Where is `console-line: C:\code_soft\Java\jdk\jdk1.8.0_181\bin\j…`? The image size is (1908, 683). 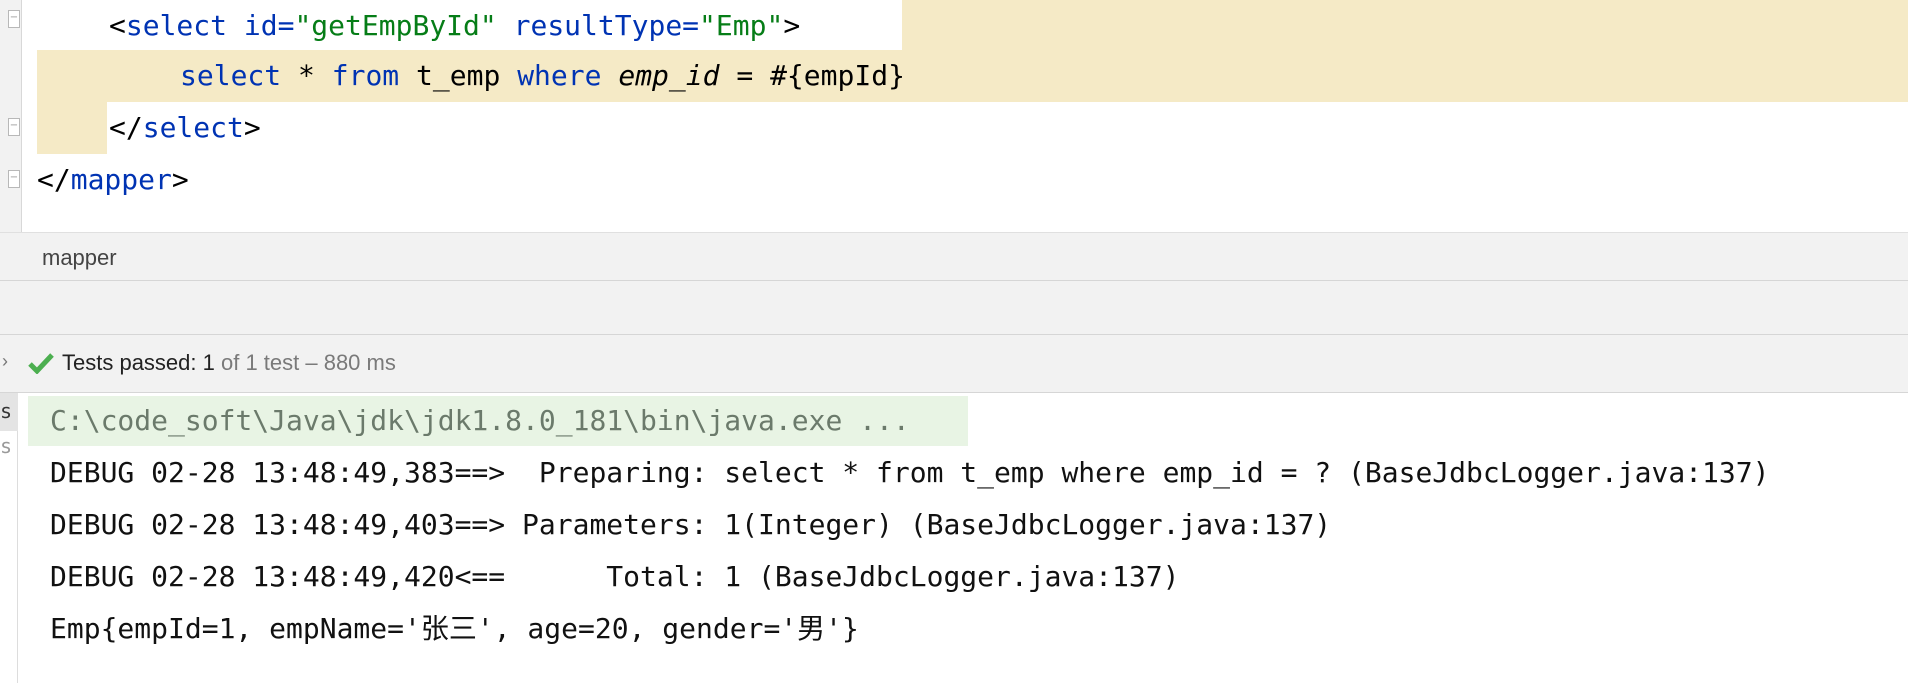
console-line: C:\code_soft\Java\jdk\jdk1.8.0_181\bin\j… is located at coordinates (480, 420).